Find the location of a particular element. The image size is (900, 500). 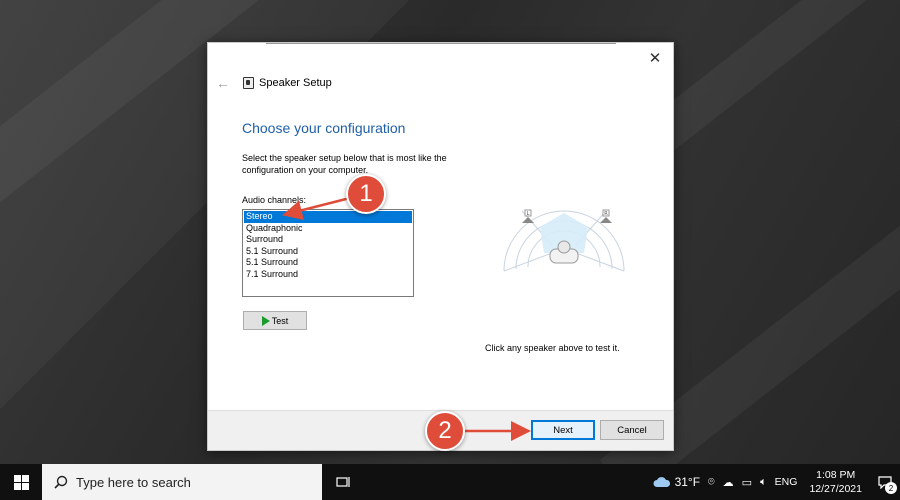

dialog-top-border is located at coordinates (441, 43).